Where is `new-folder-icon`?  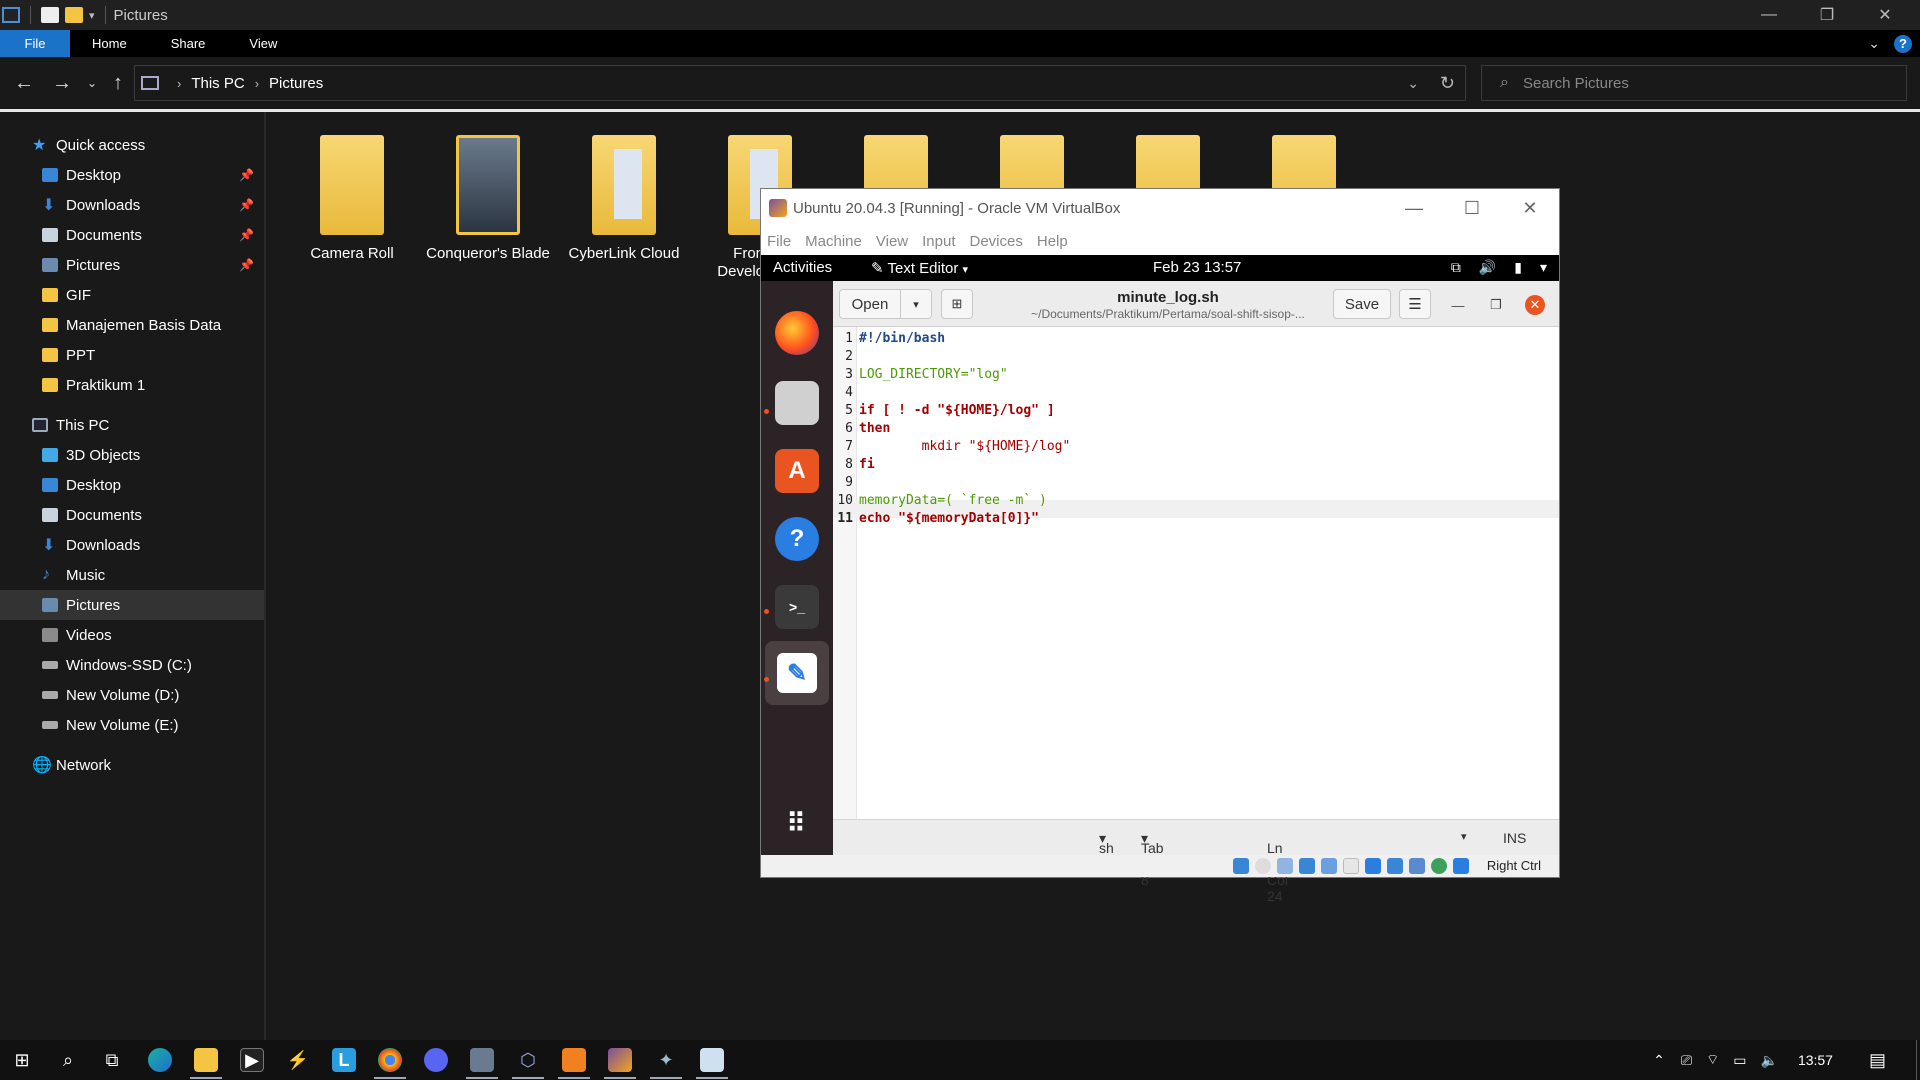
new-folder-icon is located at coordinates (74, 15).